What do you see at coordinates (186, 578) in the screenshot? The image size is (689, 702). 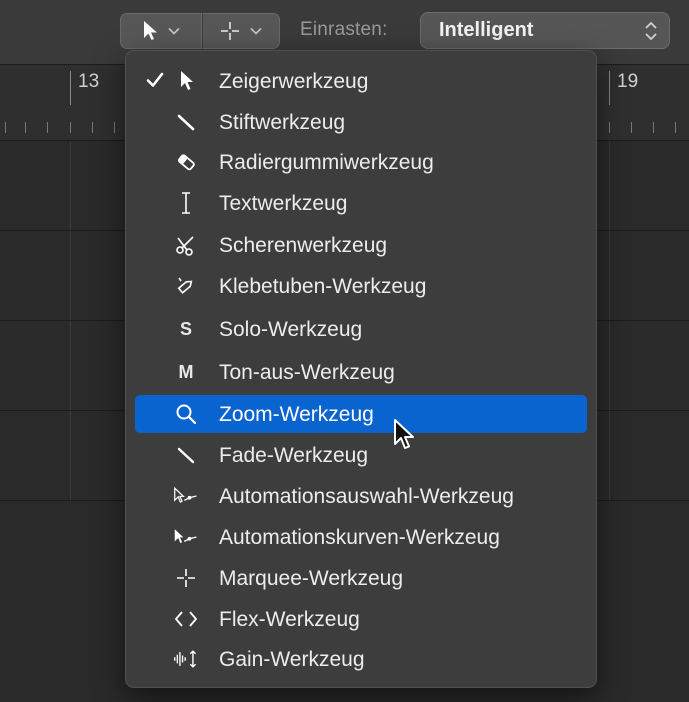 I see `marquee-icon` at bounding box center [186, 578].